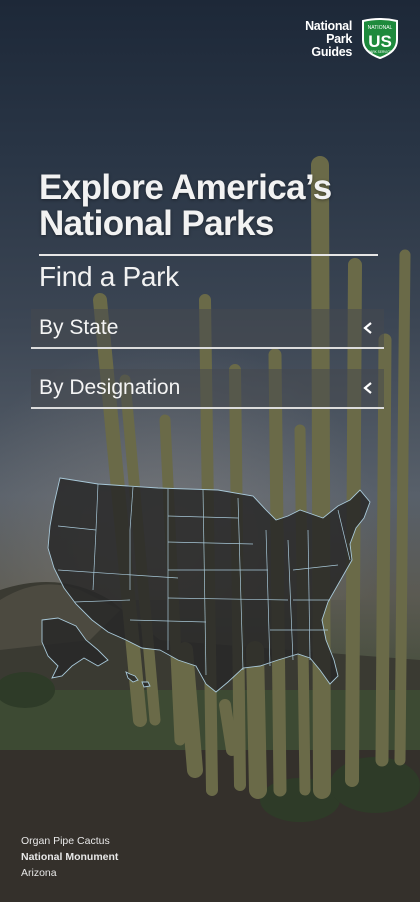 The image size is (420, 902). I want to click on brand-name: National Park Guides, so click(328, 38).